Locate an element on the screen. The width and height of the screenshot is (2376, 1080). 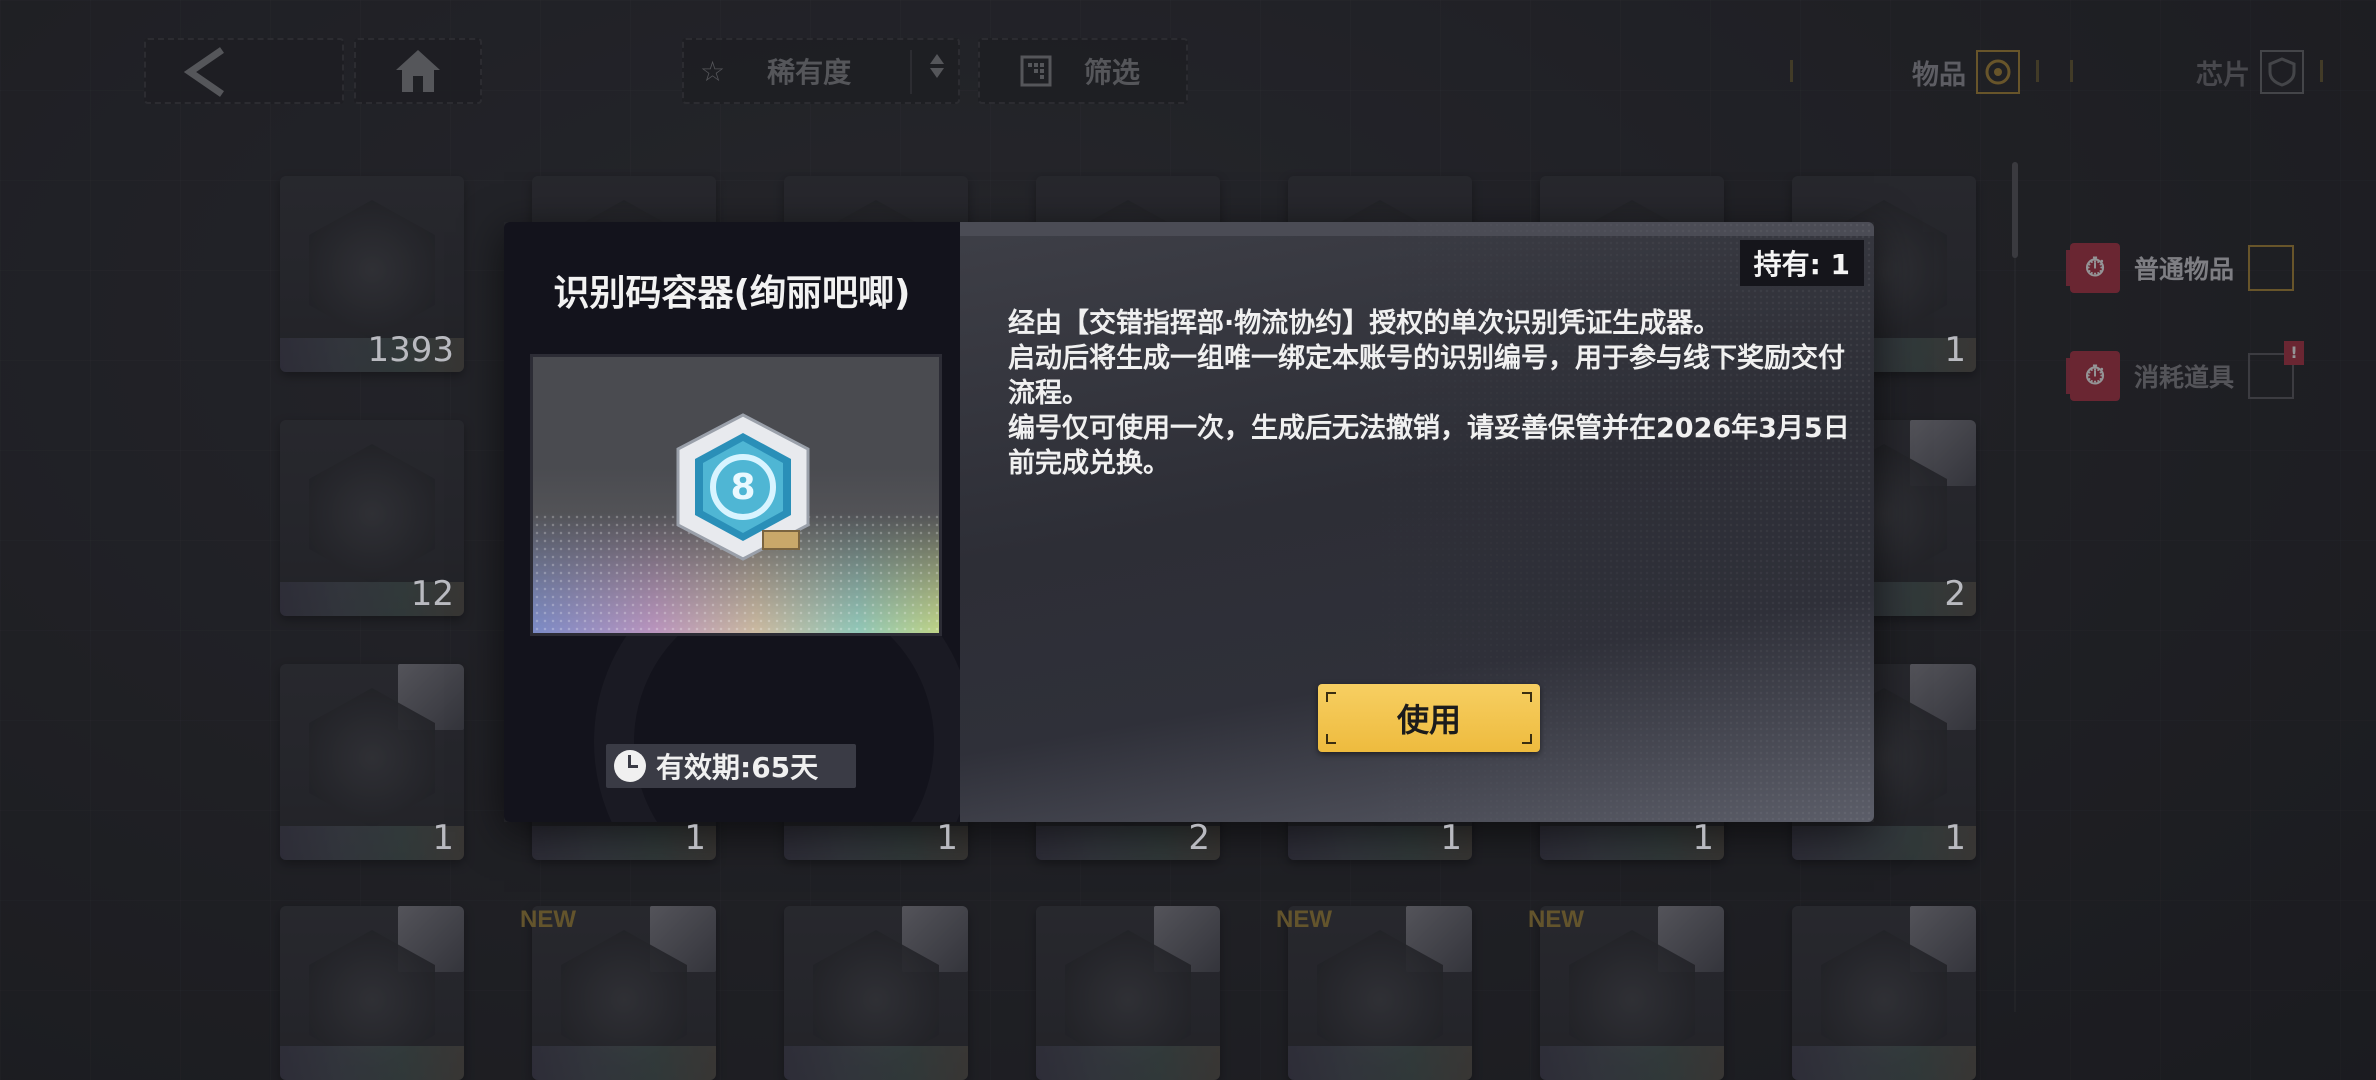
validity-text: 有效期:65天 is located at coordinates (737, 767).